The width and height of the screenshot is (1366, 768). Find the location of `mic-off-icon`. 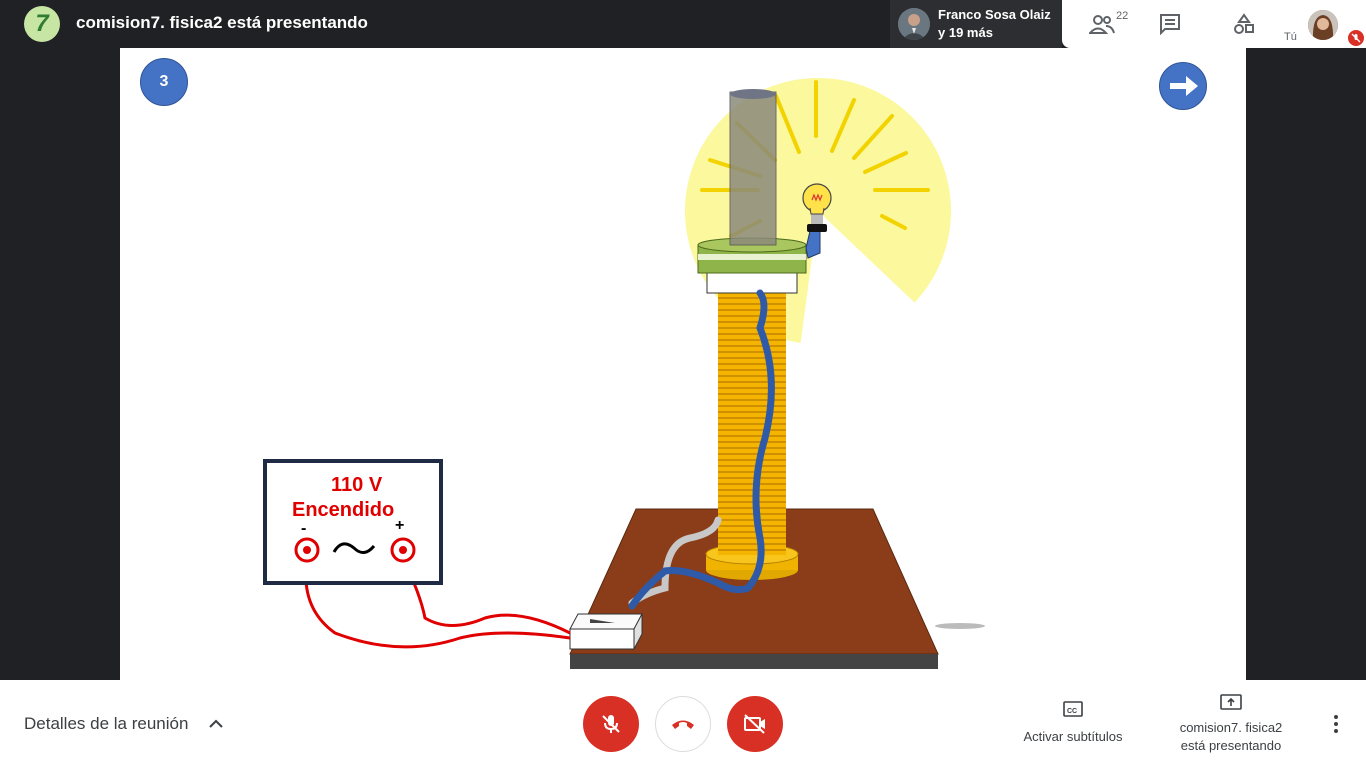

mic-off-icon is located at coordinates (611, 724).